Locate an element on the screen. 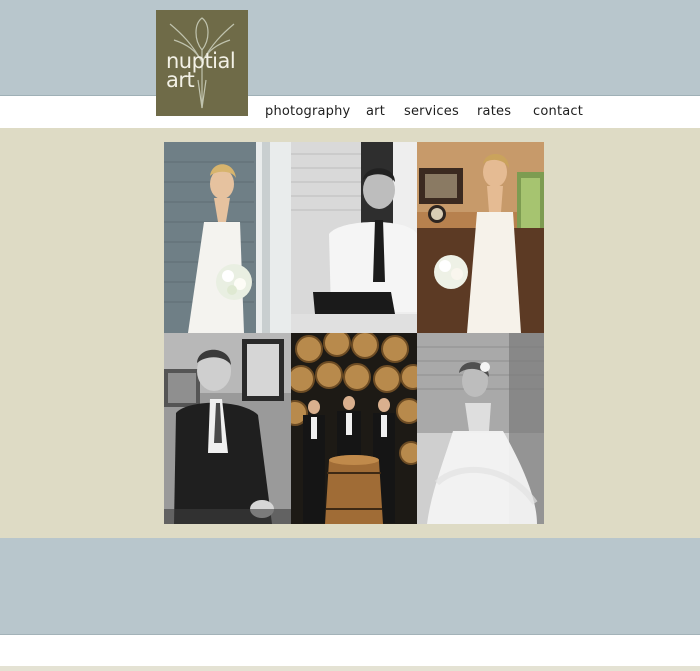  bride-motion-image is located at coordinates (480, 428).